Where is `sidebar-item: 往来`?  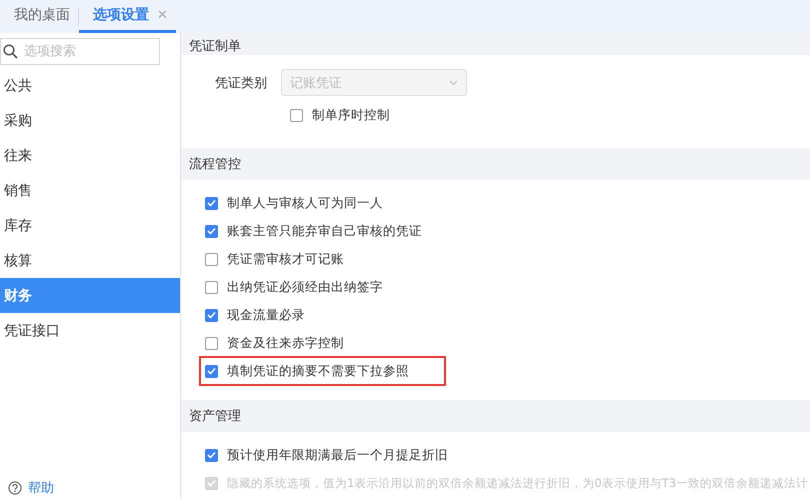 sidebar-item: 往来 is located at coordinates (90, 155).